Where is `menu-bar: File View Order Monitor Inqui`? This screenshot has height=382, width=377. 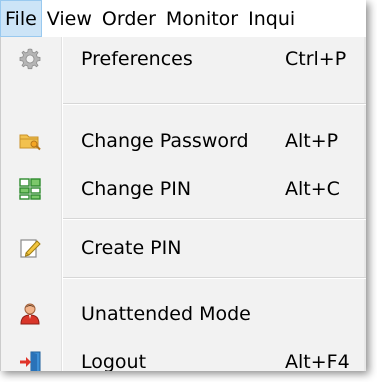 menu-bar: File View Order Monitor Inqui is located at coordinates (183, 19).